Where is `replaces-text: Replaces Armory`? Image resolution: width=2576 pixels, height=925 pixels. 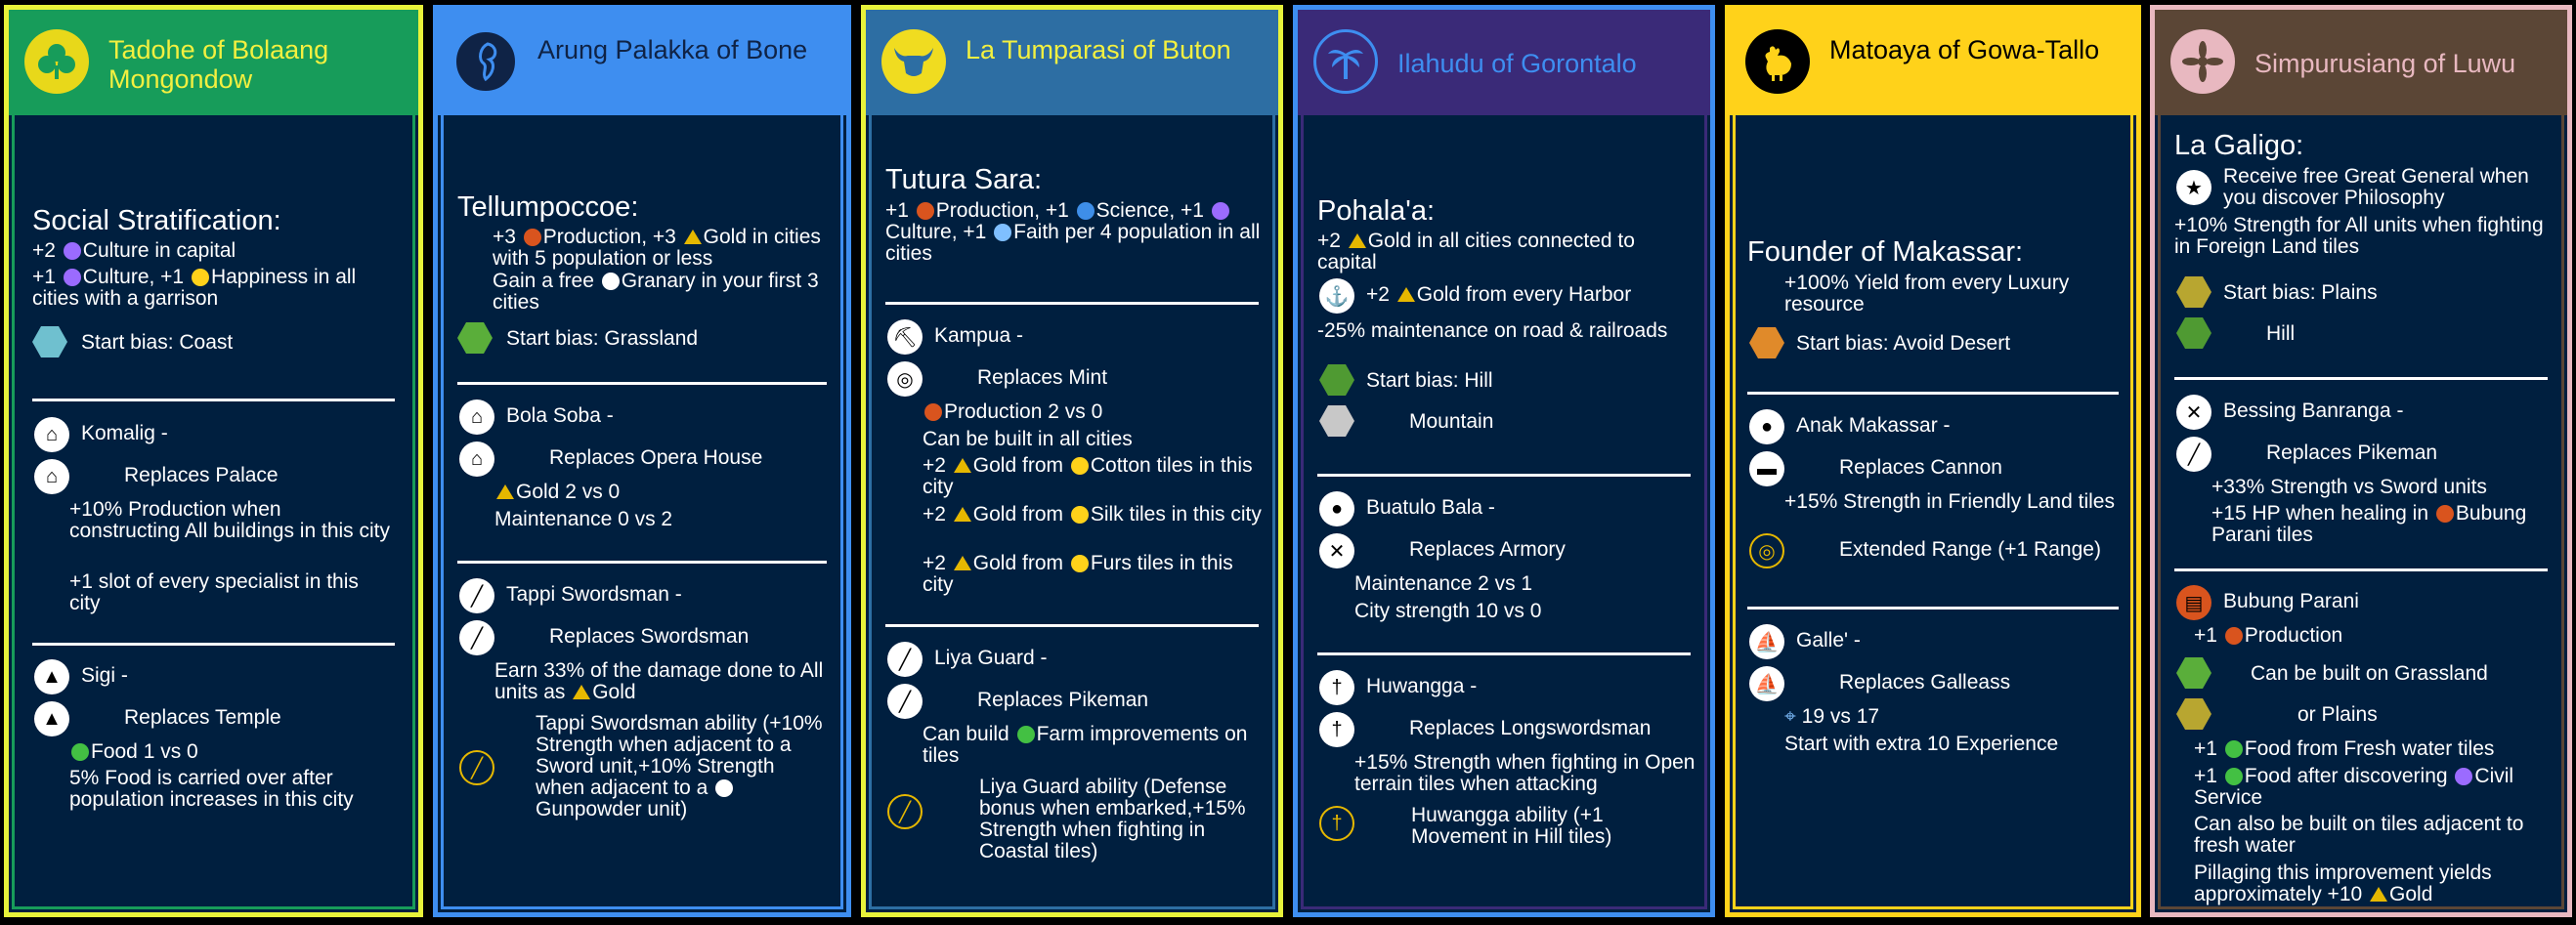 replaces-text: Replaces Armory is located at coordinates (1488, 549).